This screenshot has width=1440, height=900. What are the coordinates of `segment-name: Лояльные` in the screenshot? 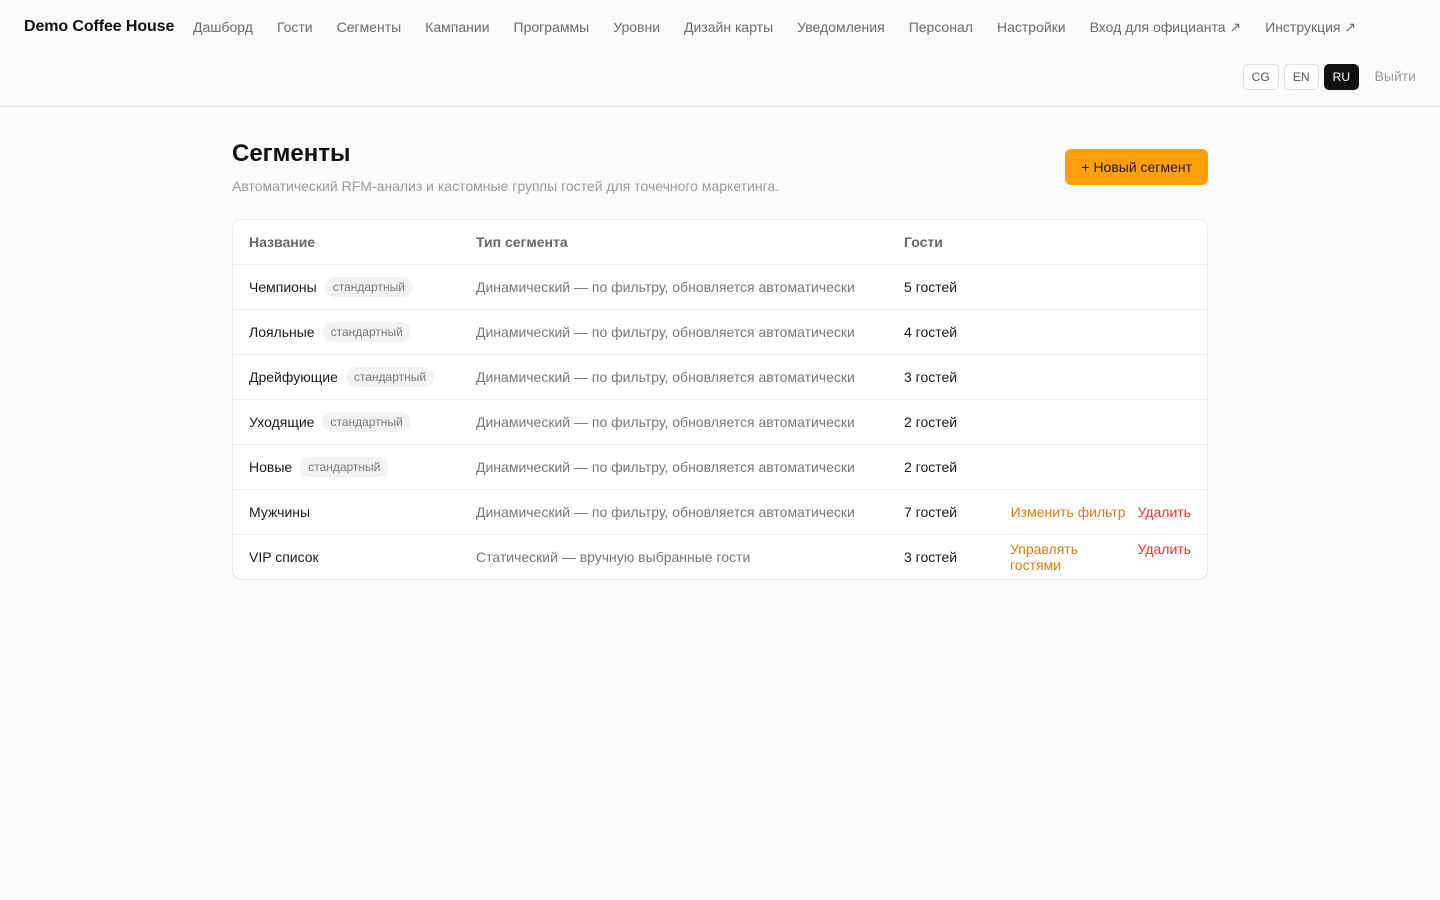 It's located at (282, 332).